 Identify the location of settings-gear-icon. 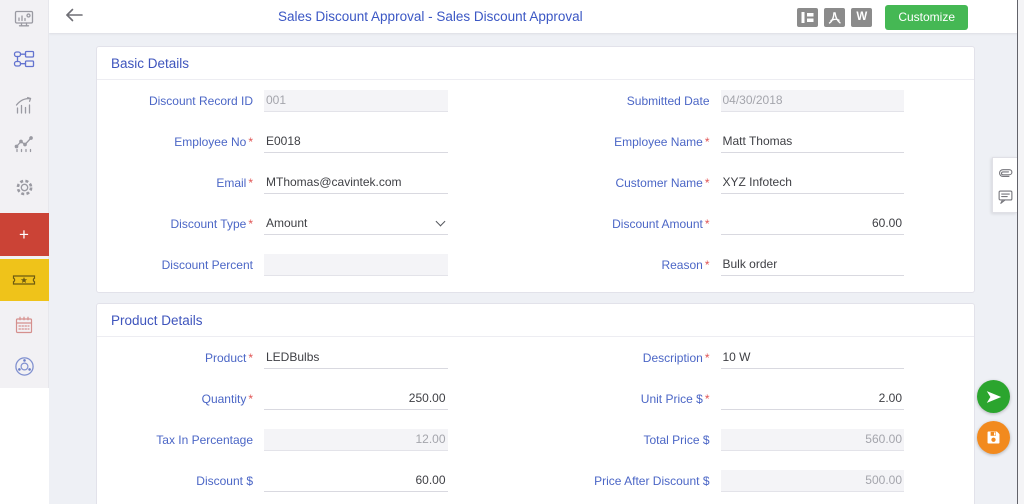
(24, 187).